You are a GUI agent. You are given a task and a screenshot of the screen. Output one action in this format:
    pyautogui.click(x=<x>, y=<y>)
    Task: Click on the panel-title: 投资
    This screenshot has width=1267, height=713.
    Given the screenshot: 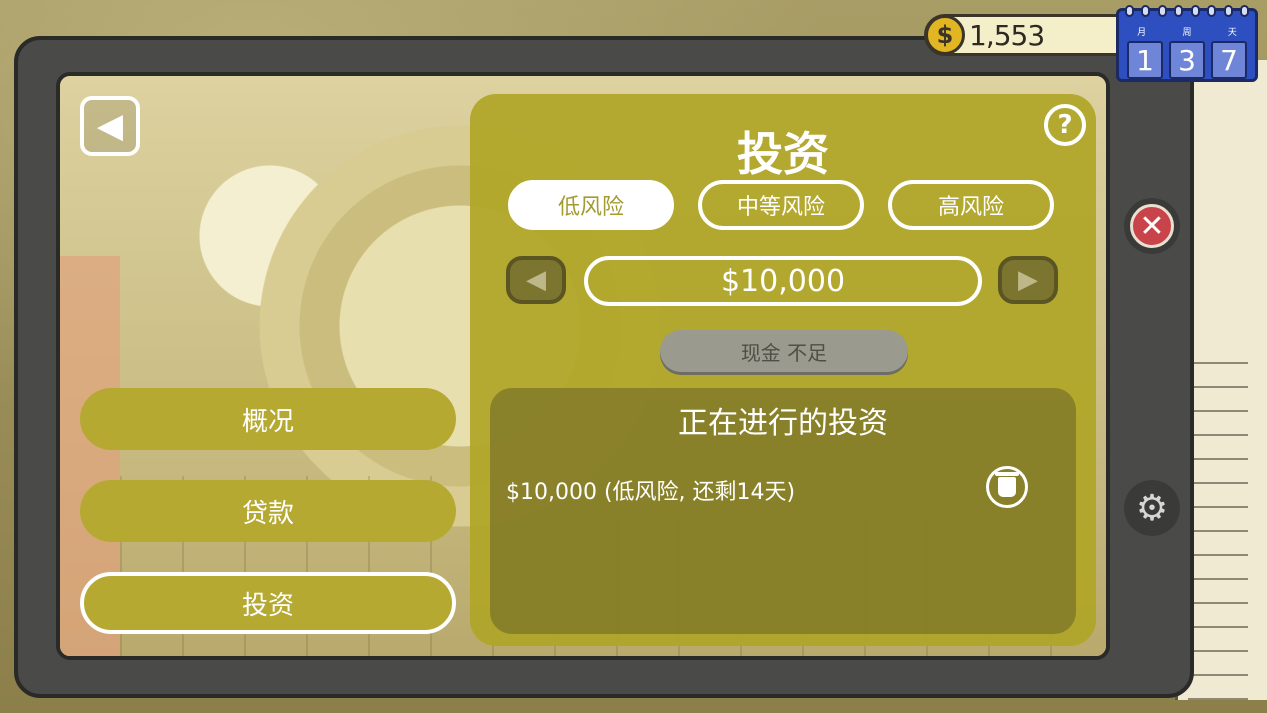 What is the action you would take?
    pyautogui.click(x=783, y=154)
    